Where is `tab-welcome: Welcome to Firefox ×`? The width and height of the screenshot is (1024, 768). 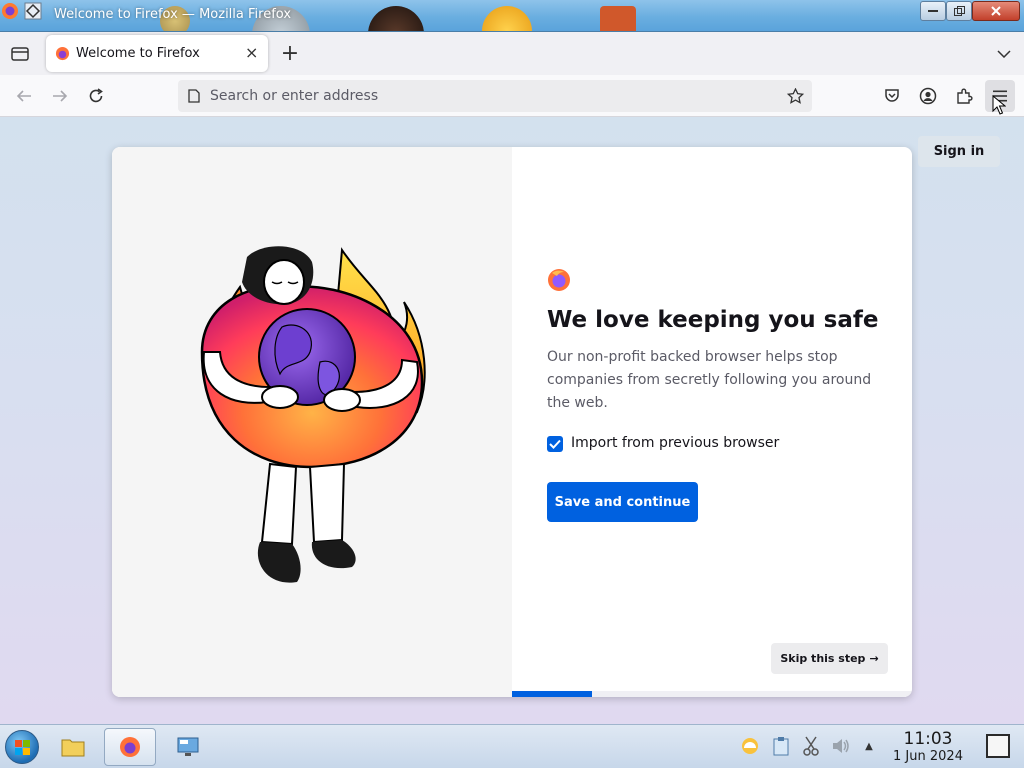
tab-welcome: Welcome to Firefox × is located at coordinates (157, 53).